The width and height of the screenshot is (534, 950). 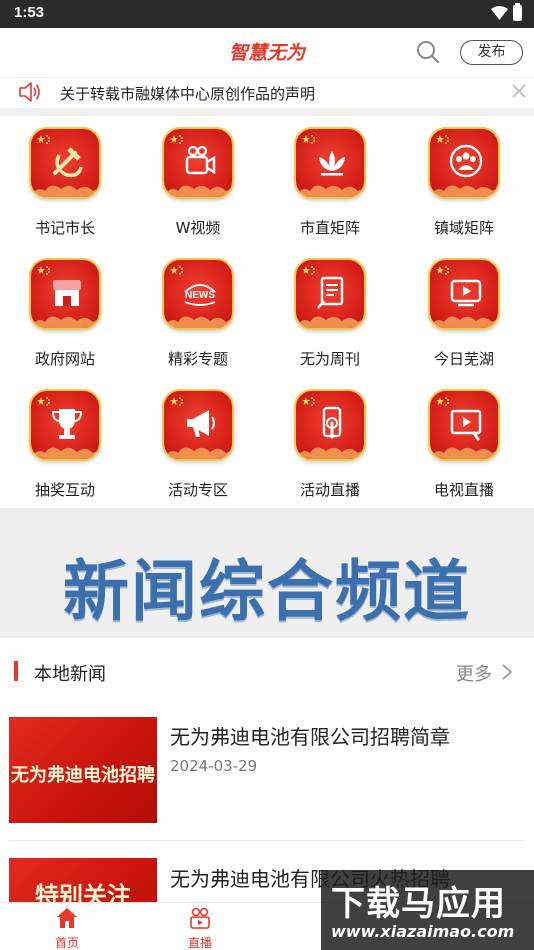 What do you see at coordinates (519, 91) in the screenshot?
I see `close-icon` at bounding box center [519, 91].